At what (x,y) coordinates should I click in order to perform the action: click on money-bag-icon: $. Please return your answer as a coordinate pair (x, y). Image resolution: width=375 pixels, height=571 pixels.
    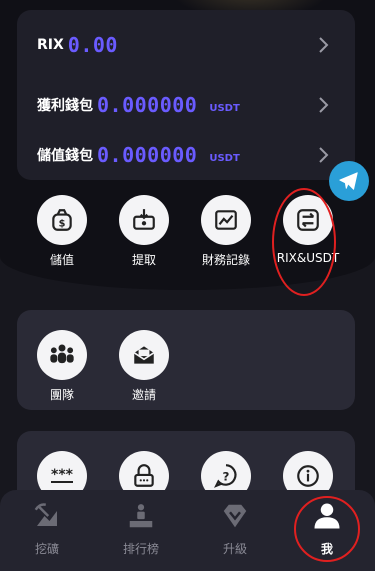
    Looking at the image, I should click on (62, 220).